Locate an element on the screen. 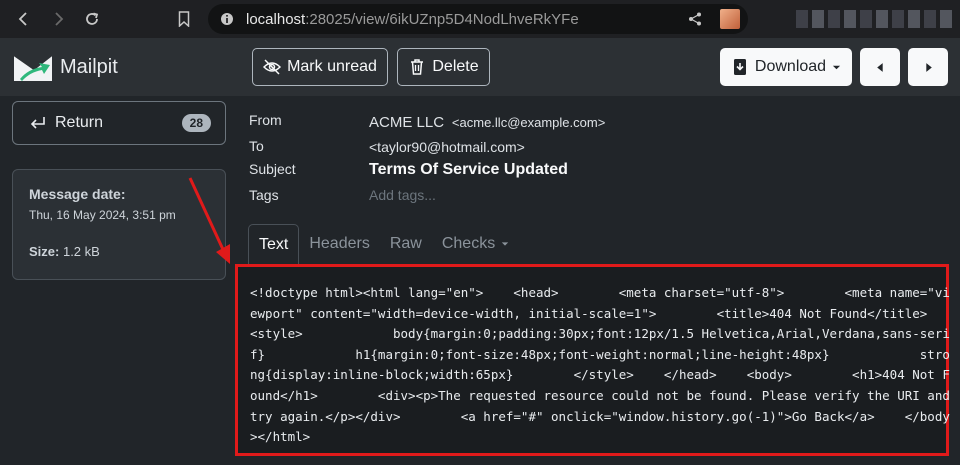 The image size is (960, 465). message-tabs: Text Headers Raw Checks is located at coordinates (383, 244).